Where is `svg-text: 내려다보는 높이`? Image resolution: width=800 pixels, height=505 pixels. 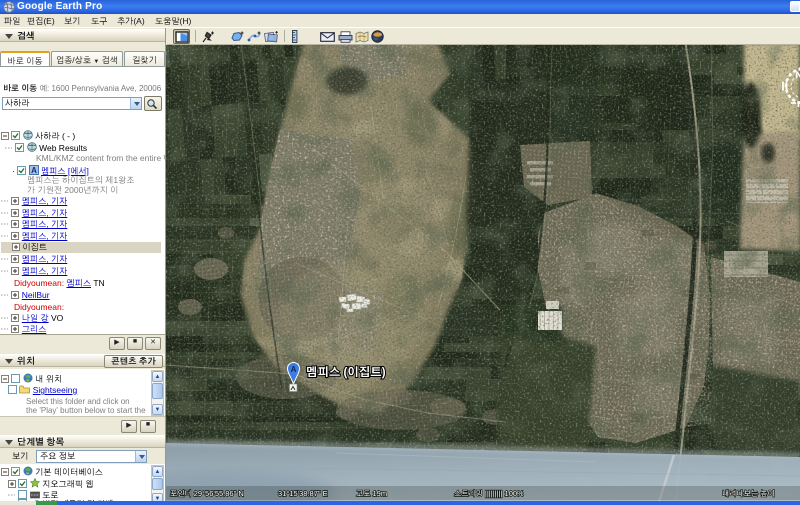 svg-text: 내려다보는 높이 is located at coordinates (748, 493).